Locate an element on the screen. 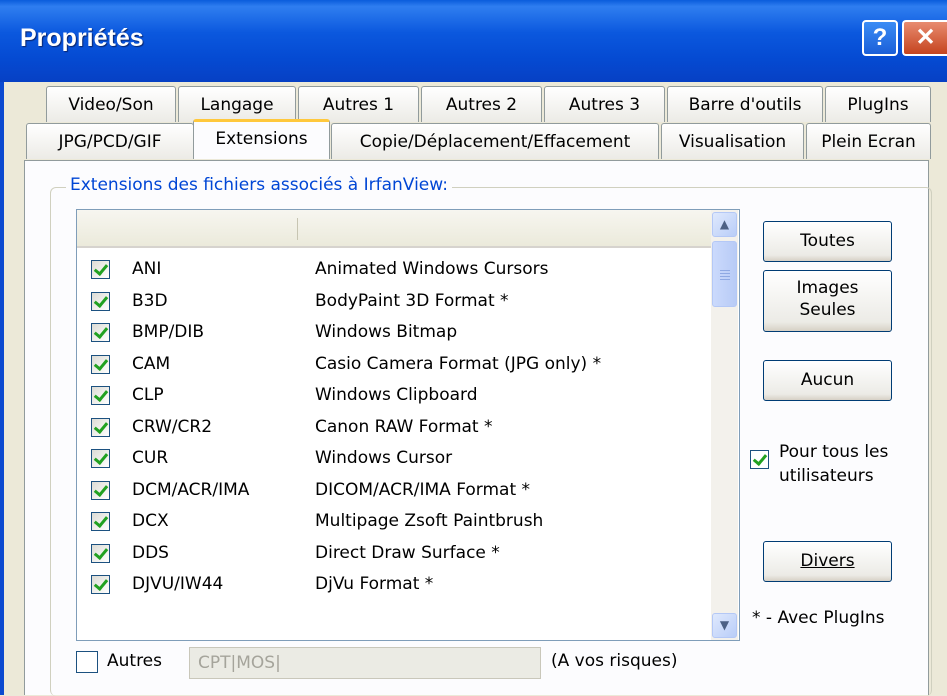 The image size is (947, 696). tab-barre-outils: Barre d'outils is located at coordinates (745, 104).